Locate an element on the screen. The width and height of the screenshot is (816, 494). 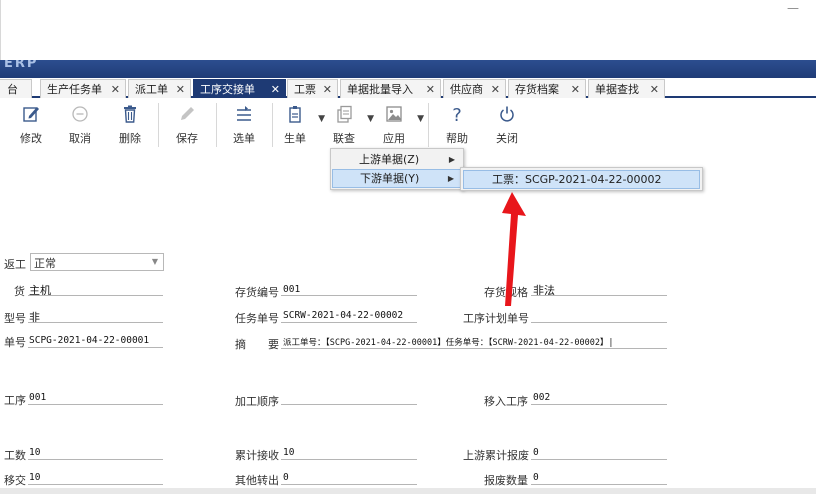
rework-select: 正常 ▼ is located at coordinates (97, 262).